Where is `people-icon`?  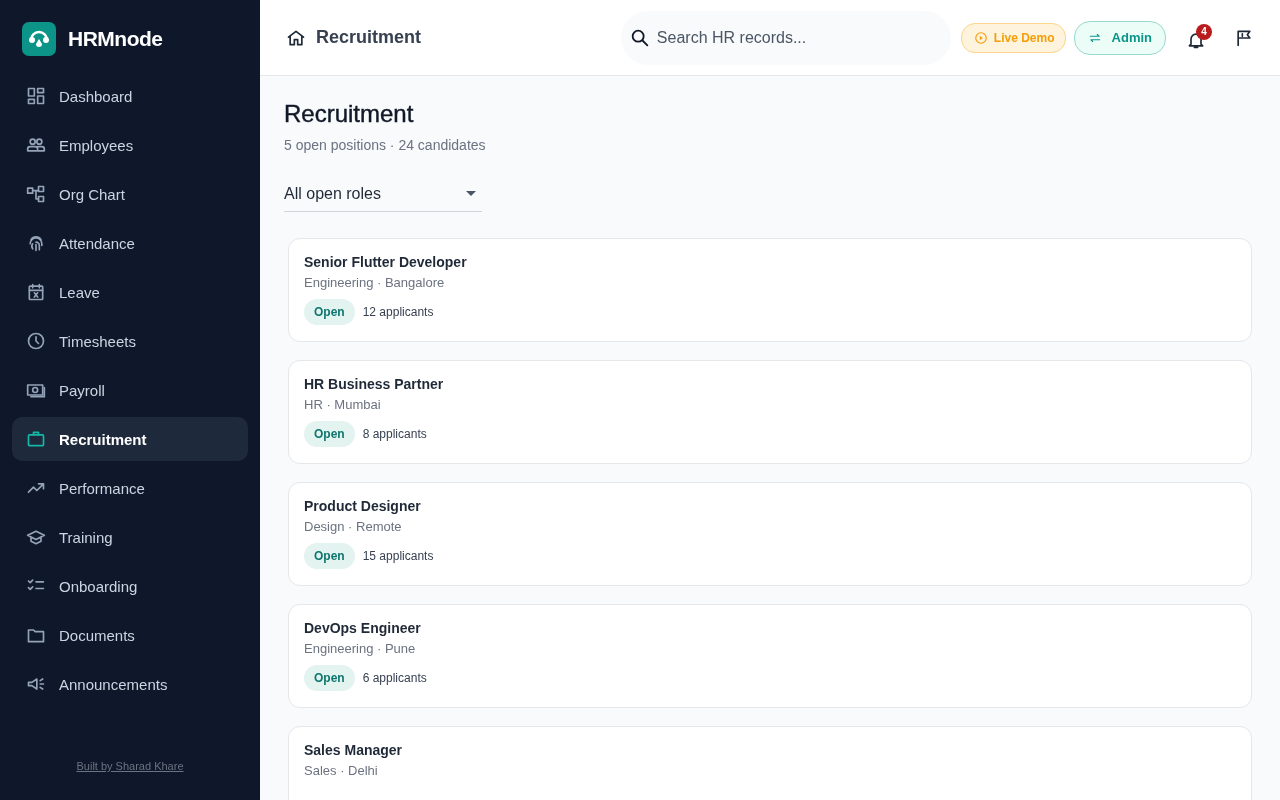
people-icon is located at coordinates (36, 145).